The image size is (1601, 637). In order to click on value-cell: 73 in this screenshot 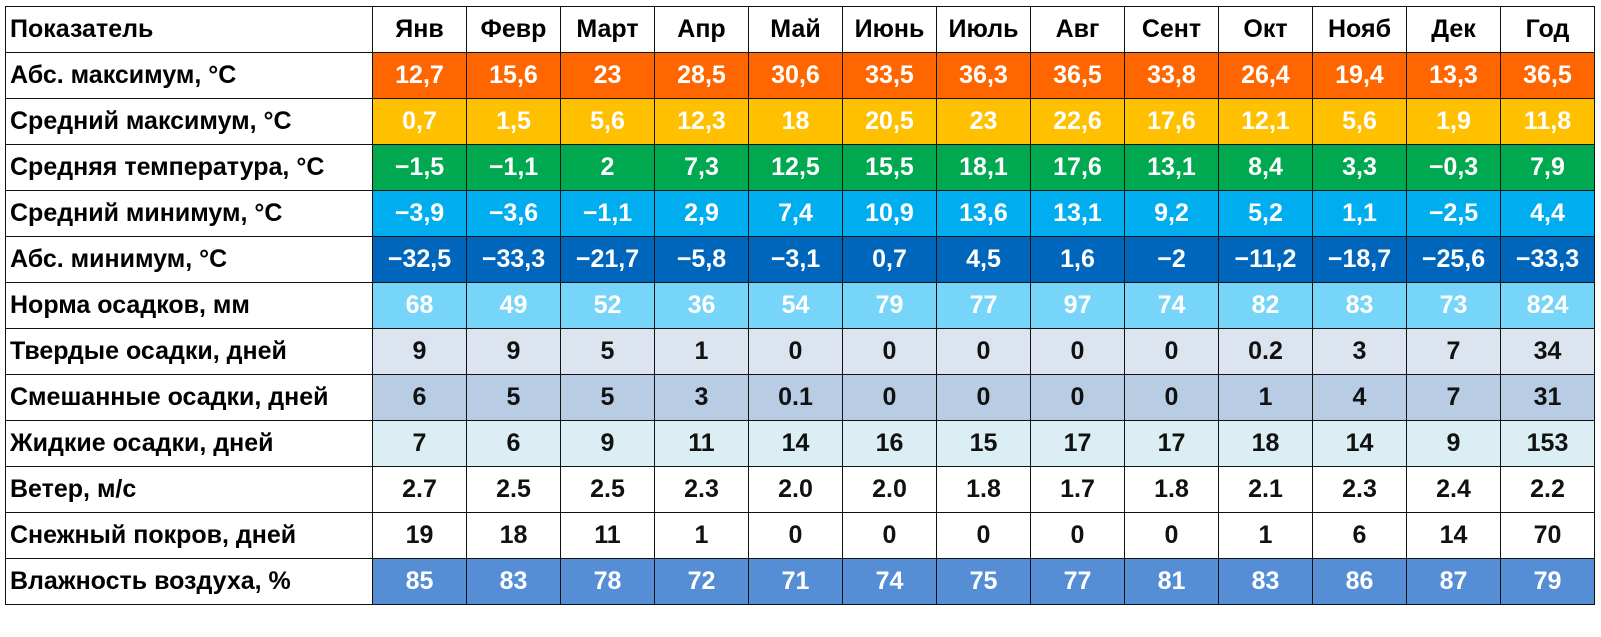, I will do `click(1453, 305)`.